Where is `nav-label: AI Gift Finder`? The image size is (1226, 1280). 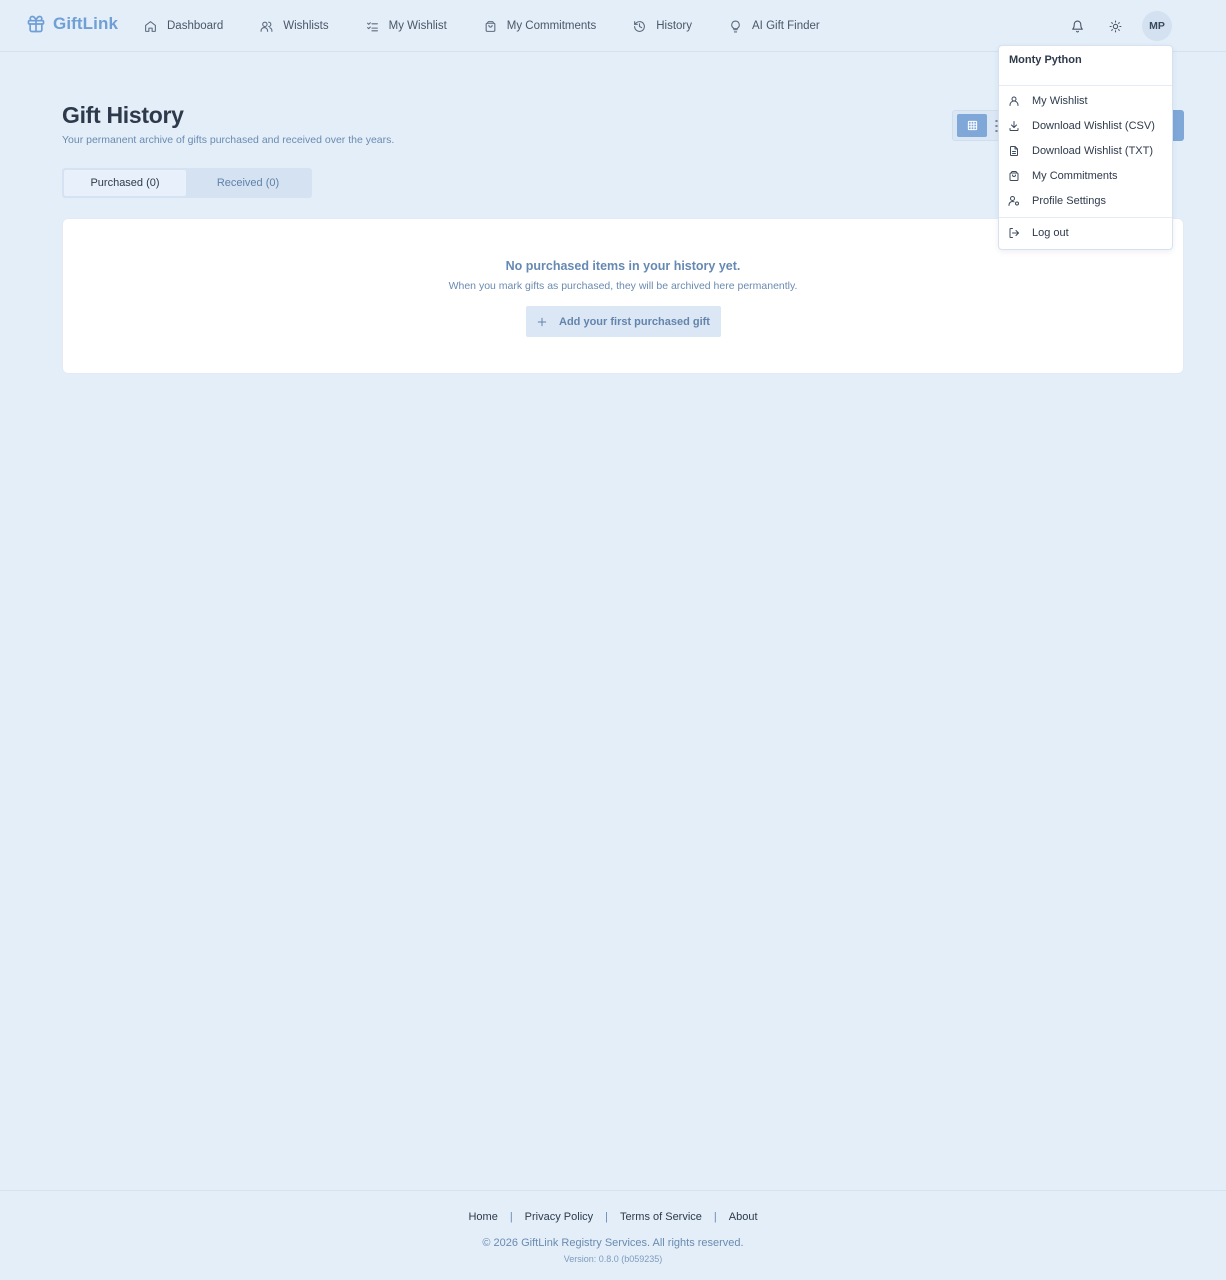 nav-label: AI Gift Finder is located at coordinates (786, 26).